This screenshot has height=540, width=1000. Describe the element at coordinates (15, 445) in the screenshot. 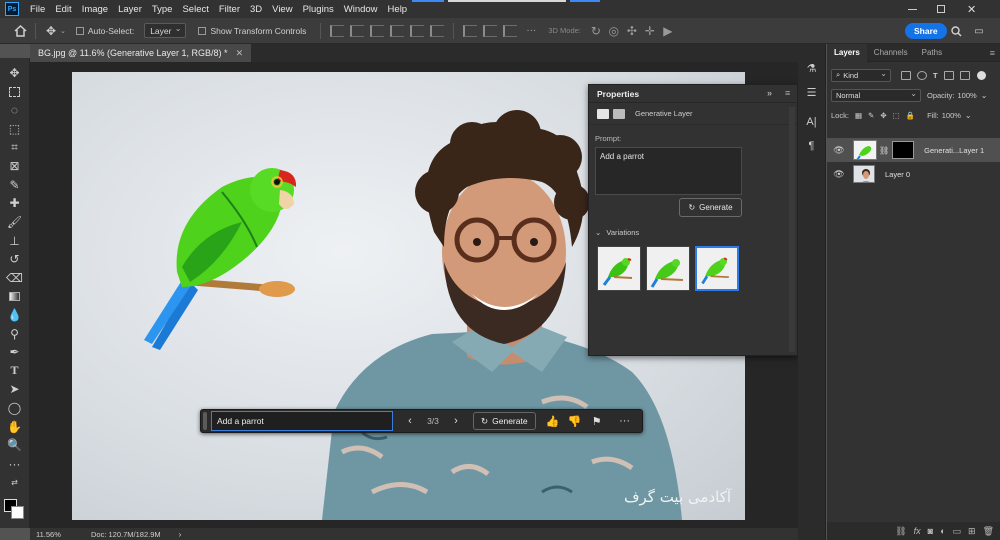

I see `zoom-tool-icon: 🔍` at that location.